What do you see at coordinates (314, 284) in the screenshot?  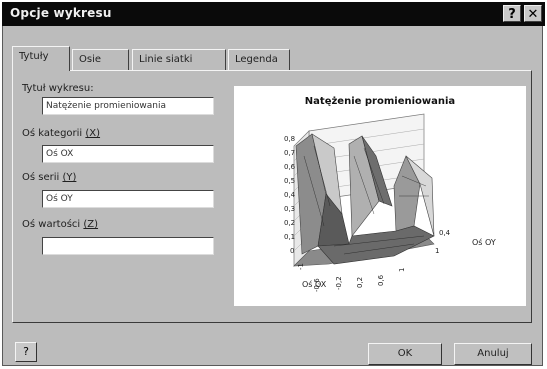 I see `x-axis-label: Oś OX` at bounding box center [314, 284].